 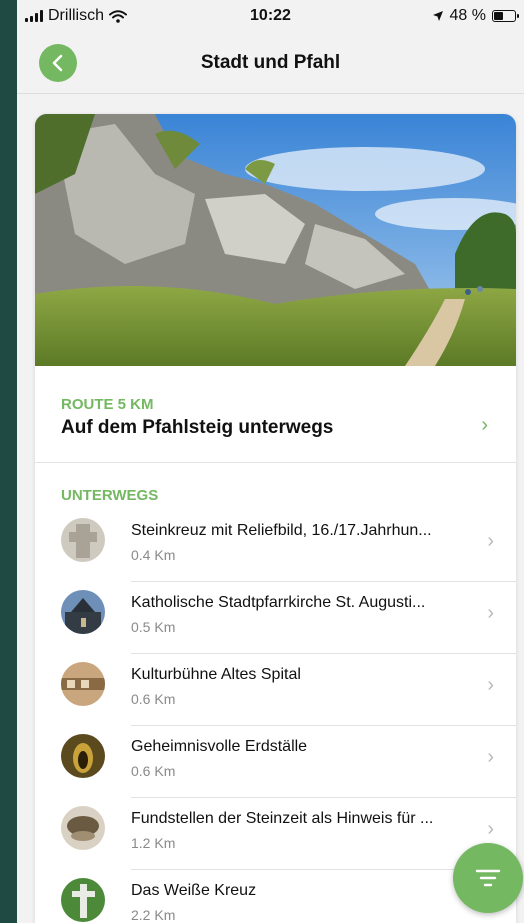 What do you see at coordinates (194, 890) in the screenshot?
I see `item-title: Das Weiße Kreuz` at bounding box center [194, 890].